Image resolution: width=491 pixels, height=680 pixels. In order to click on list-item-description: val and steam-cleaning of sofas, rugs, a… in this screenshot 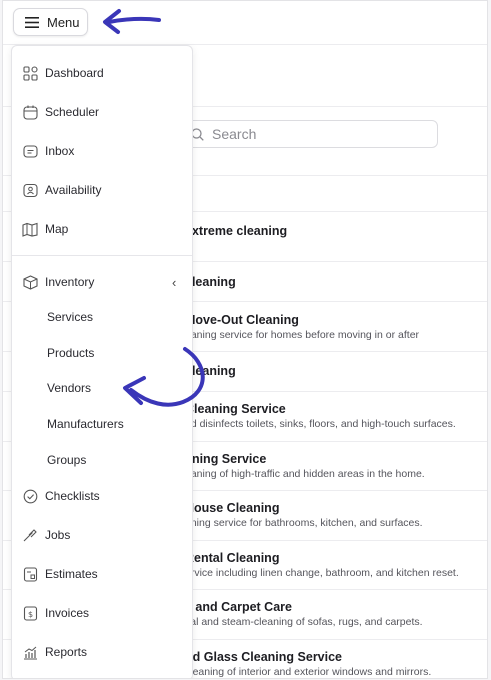, I will do `click(304, 622)`.